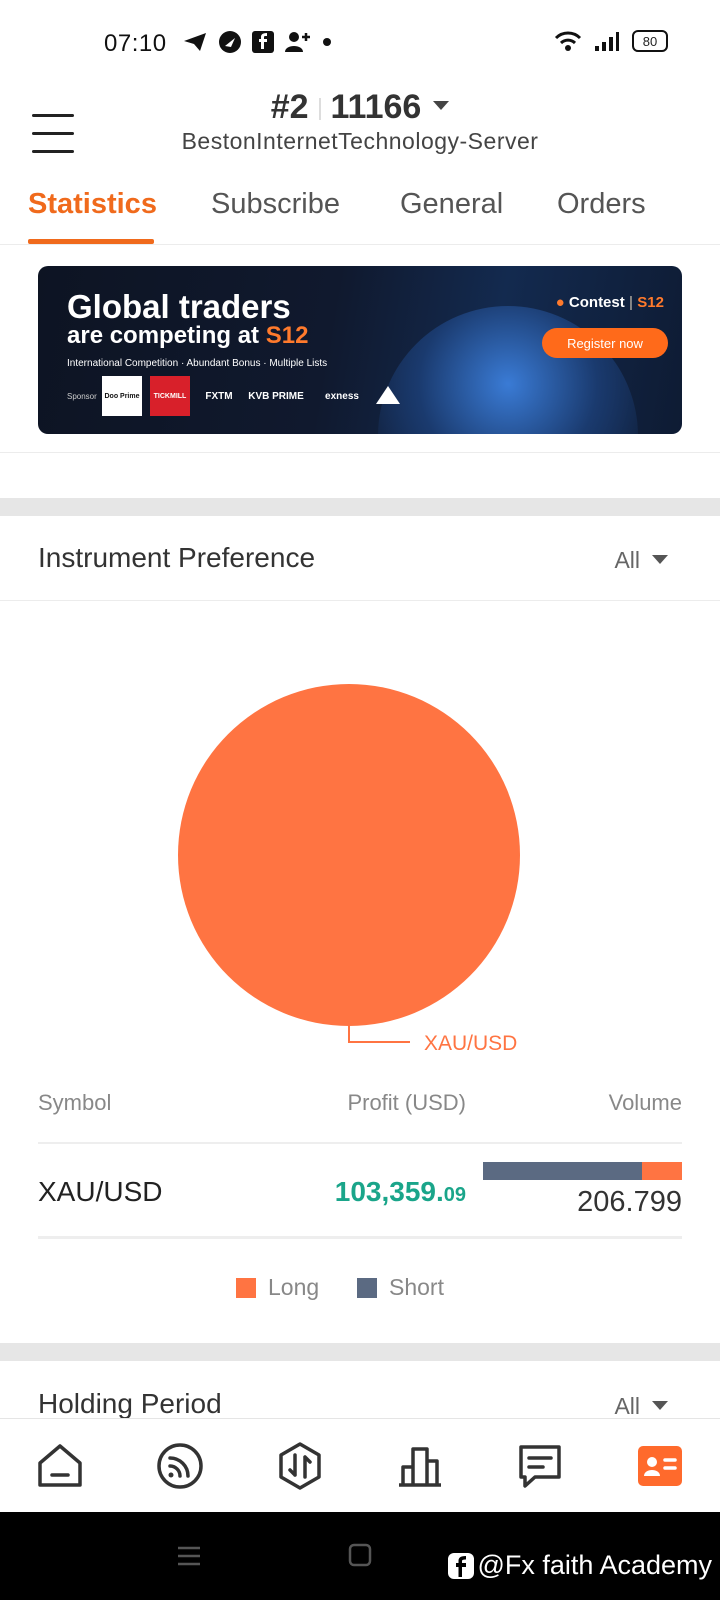 The image size is (720, 1600). I want to click on instrument-table-header: Symbol Profit (USD) Volume, so click(360, 1106).